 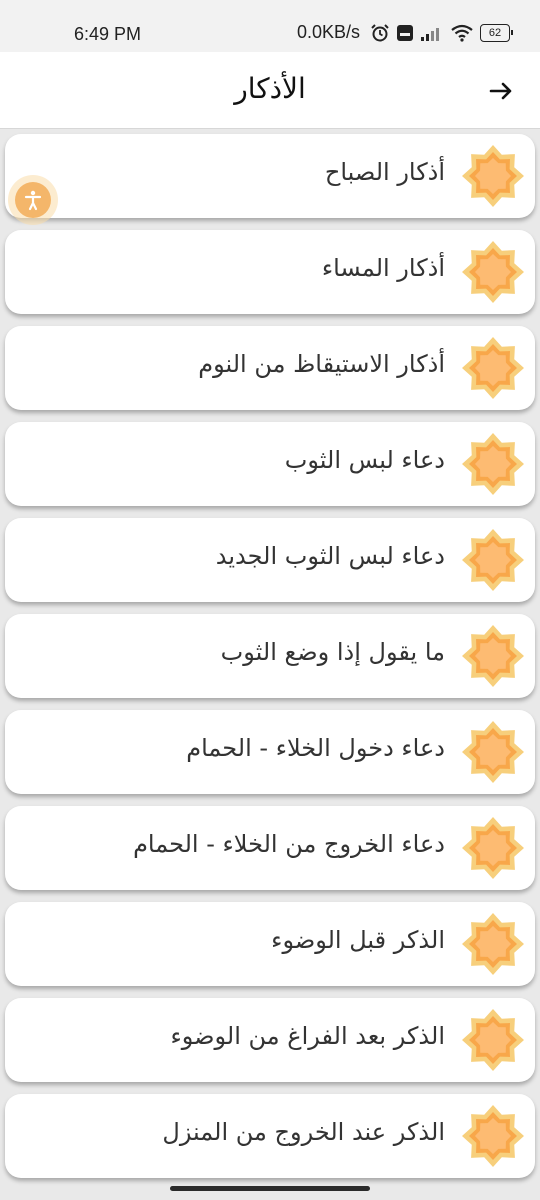 I want to click on status-bar: 6:49 PM 0.0KB/s 62, so click(x=270, y=26).